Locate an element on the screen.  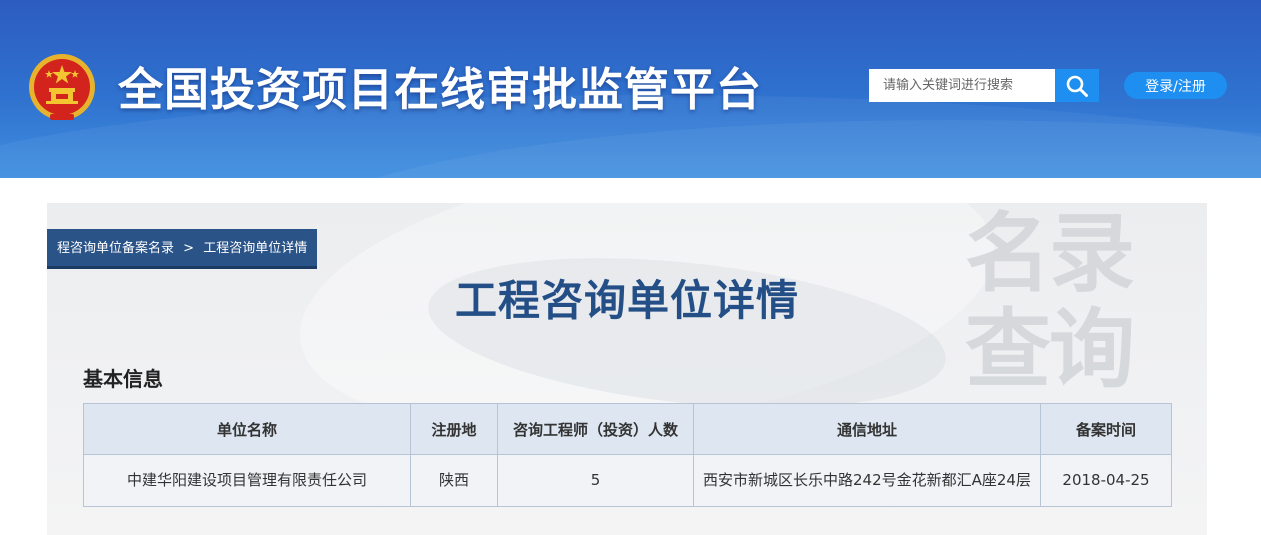
page-title: 工程咨询单位详情 is located at coordinates (626, 300).